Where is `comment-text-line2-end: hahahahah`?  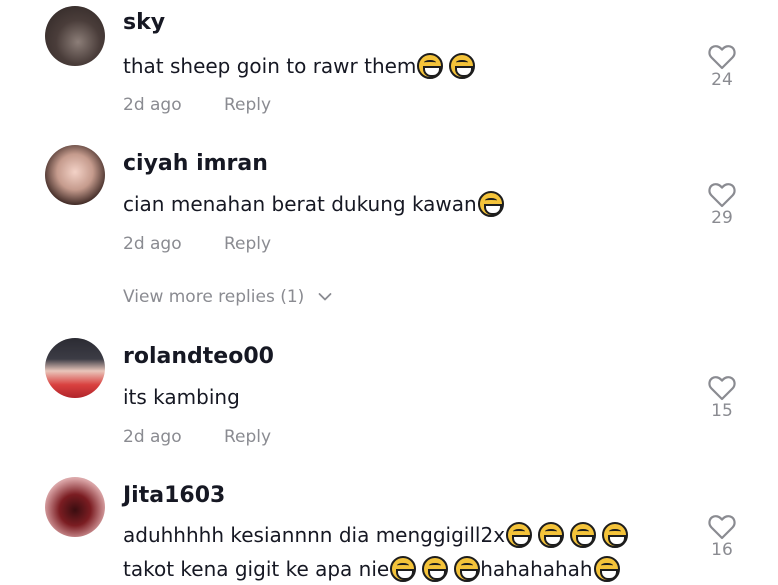
comment-text-line2-end: hahahahah is located at coordinates (536, 569).